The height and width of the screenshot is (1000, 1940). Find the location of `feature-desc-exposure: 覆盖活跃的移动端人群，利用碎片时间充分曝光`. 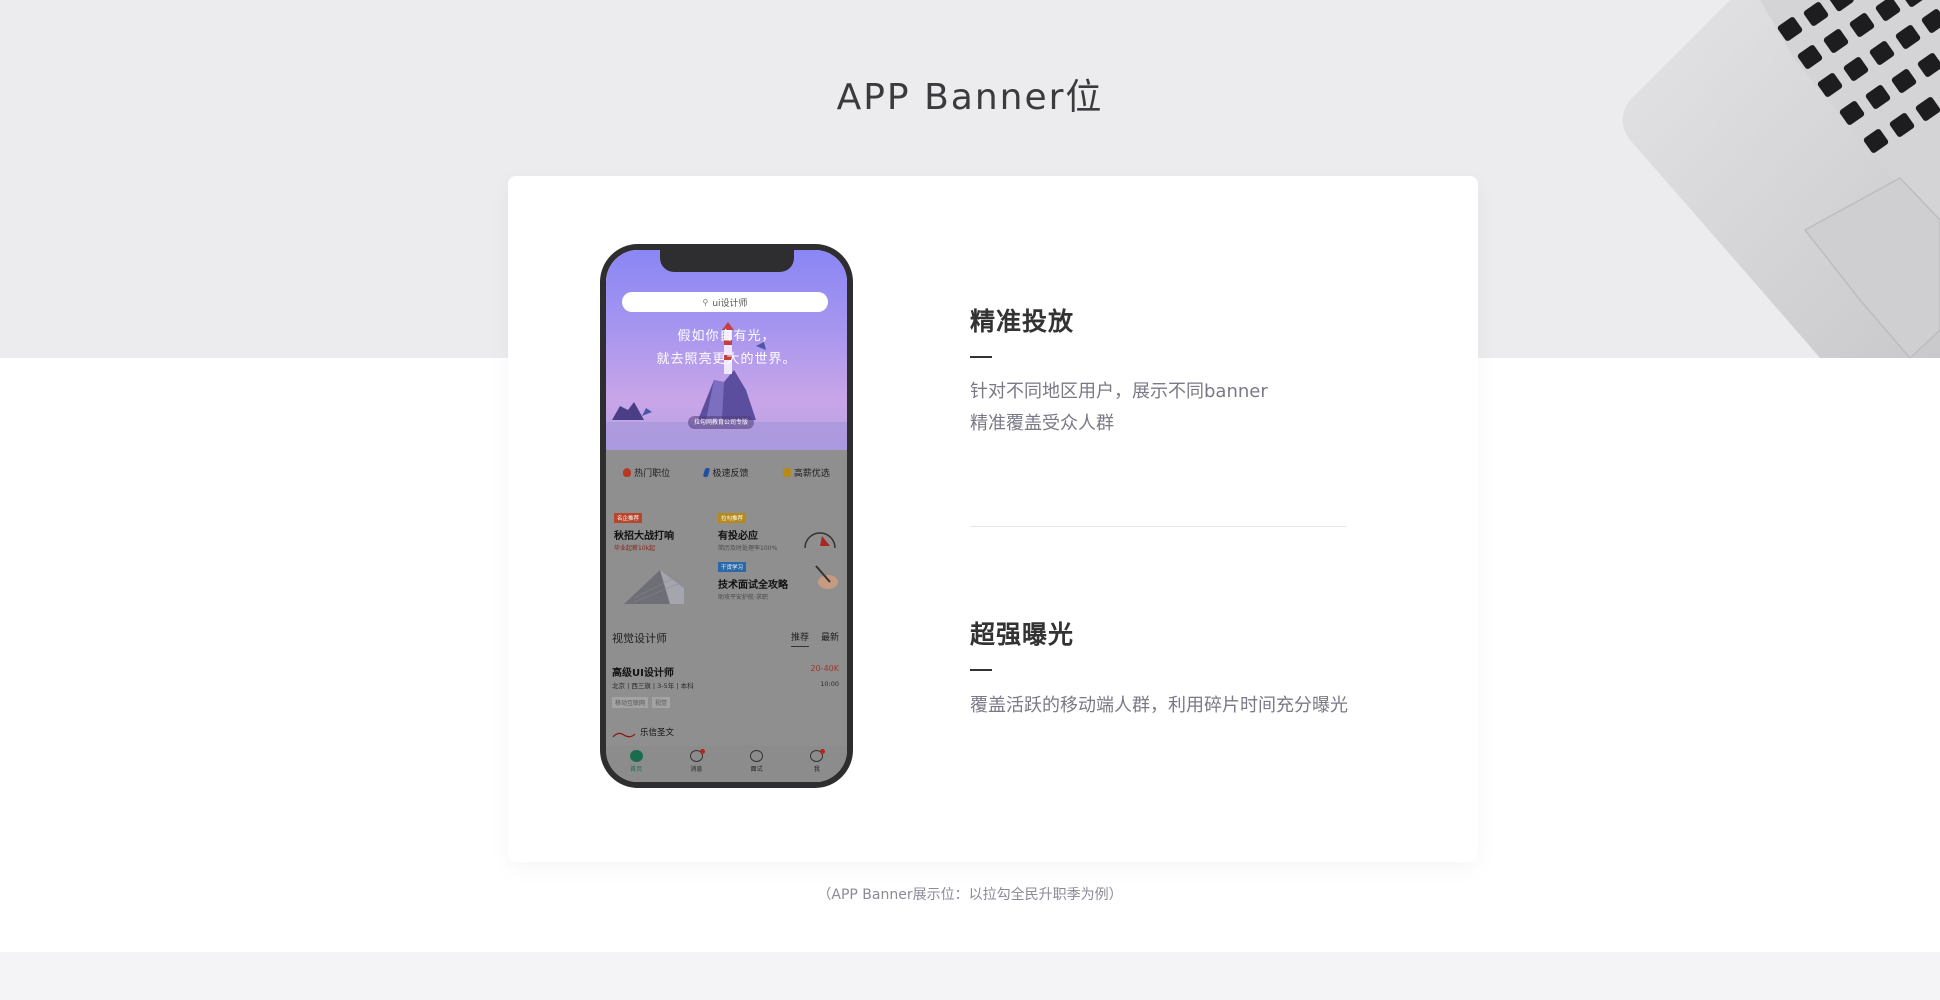

feature-desc-exposure: 覆盖活跃的移动端人群，利用碎片时间充分曝光 is located at coordinates (1159, 706).